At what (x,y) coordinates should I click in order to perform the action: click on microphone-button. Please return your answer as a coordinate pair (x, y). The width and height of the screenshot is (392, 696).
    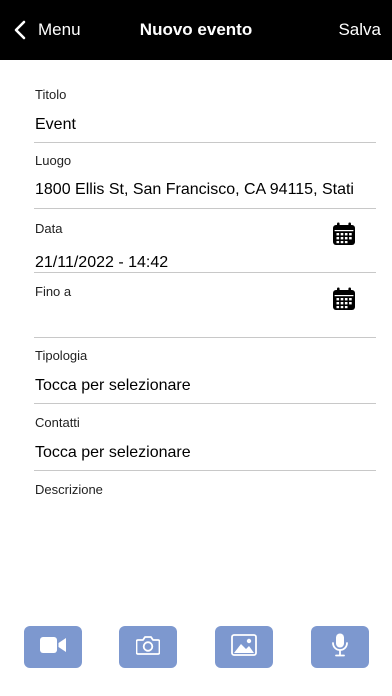
    Looking at the image, I should click on (340, 647).